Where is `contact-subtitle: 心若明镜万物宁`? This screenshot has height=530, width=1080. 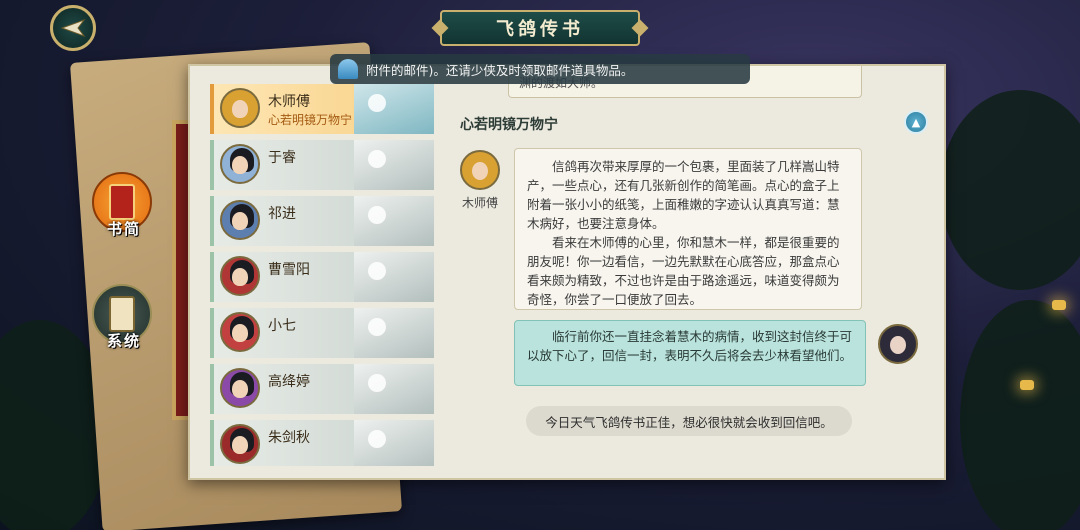 contact-subtitle: 心若明镜万物宁 is located at coordinates (310, 120).